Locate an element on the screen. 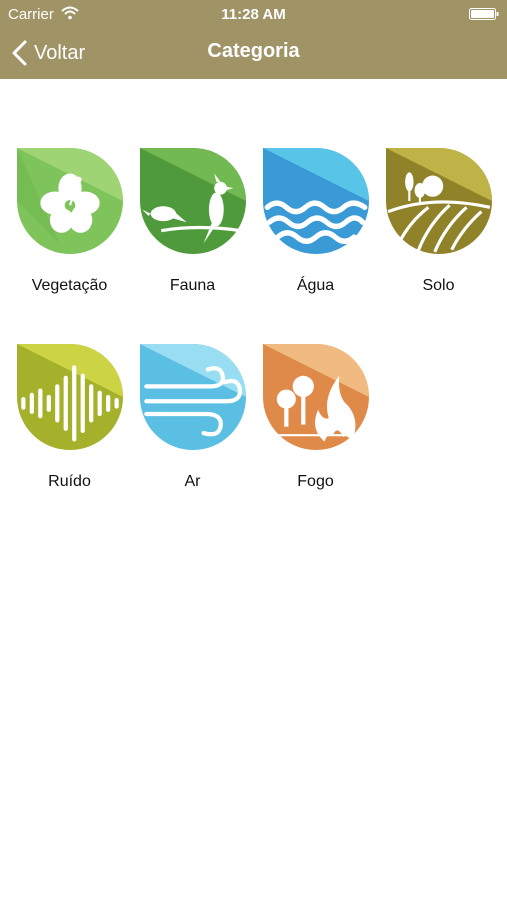 The height and width of the screenshot is (900, 507). category-fauna: Fauna is located at coordinates (192, 221).